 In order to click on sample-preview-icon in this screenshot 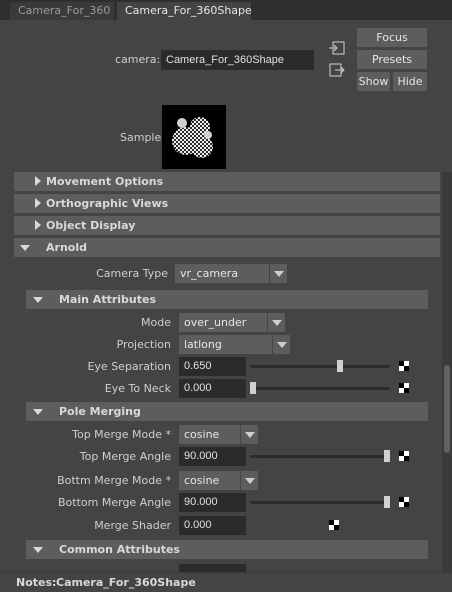, I will do `click(192, 137)`.